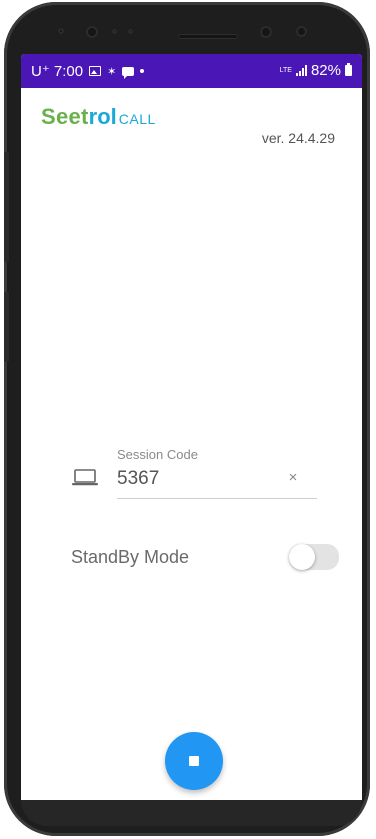  Describe the element at coordinates (128, 72) in the screenshot. I see `chat-icon` at that location.